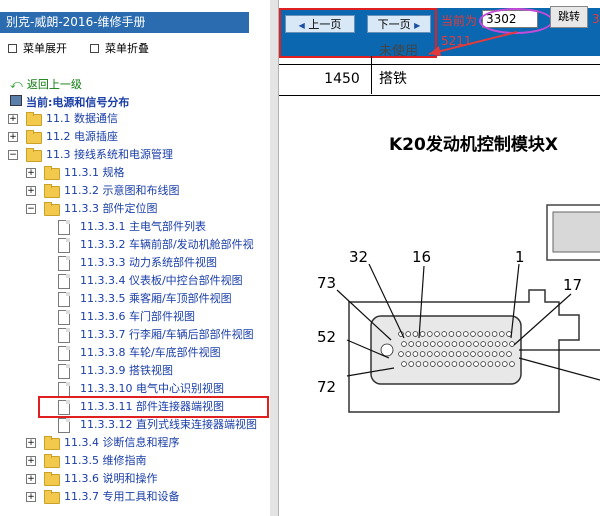 The width and height of the screenshot is (600, 516). I want to click on annotation-arrow-line, so click(473, 43).